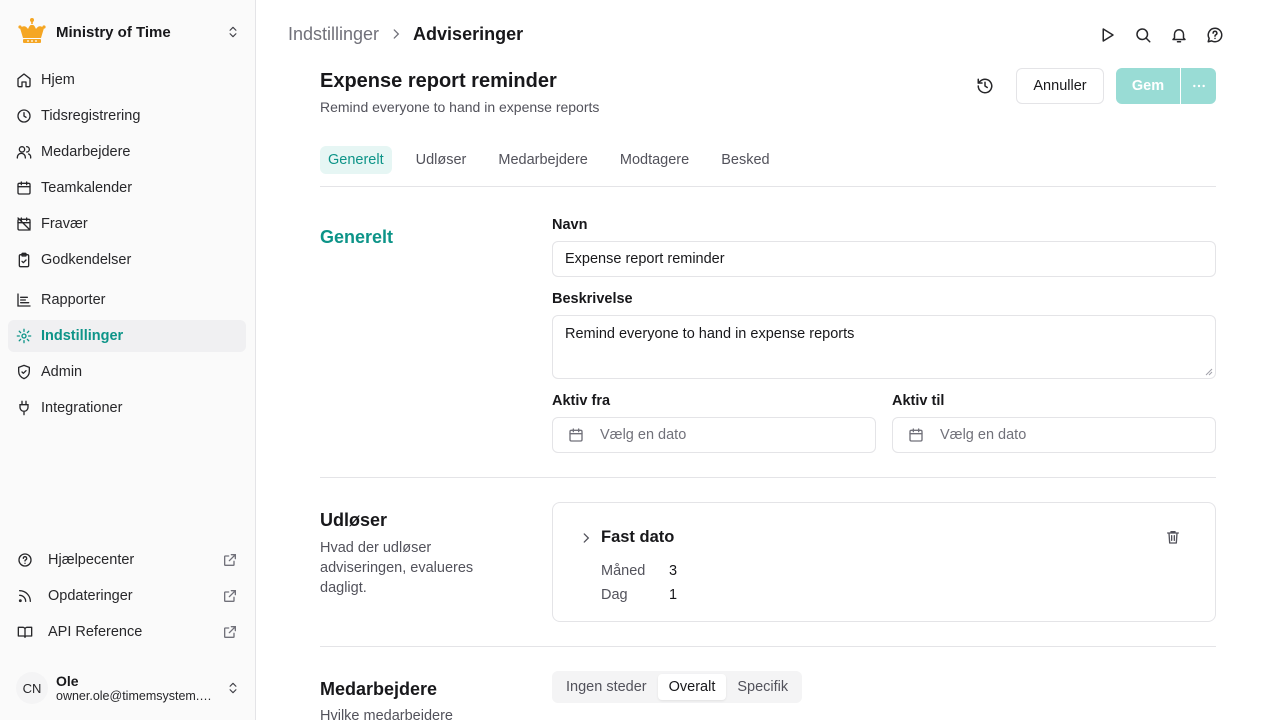  I want to click on bell-icon, so click(1179, 35).